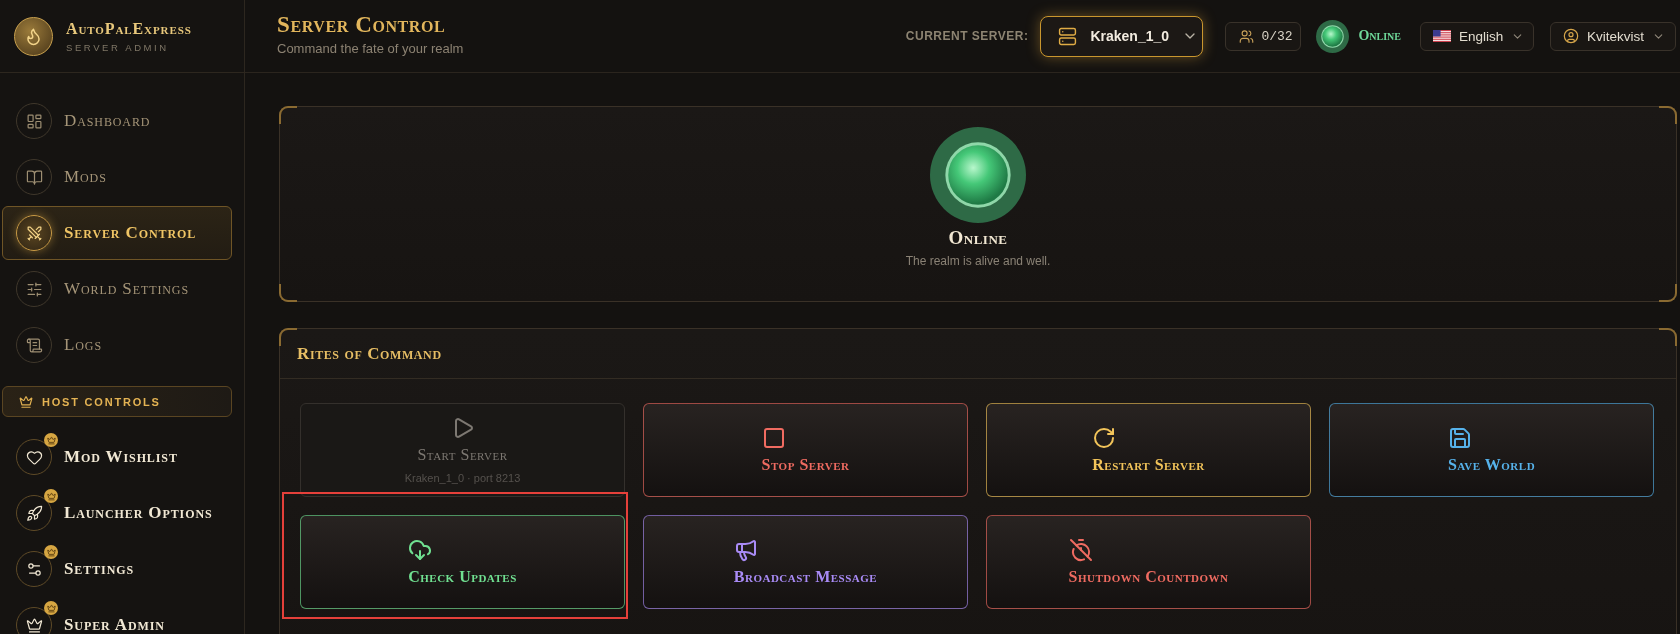 The width and height of the screenshot is (1680, 634). Describe the element at coordinates (117, 233) in the screenshot. I see `nav-item: Server Control` at that location.